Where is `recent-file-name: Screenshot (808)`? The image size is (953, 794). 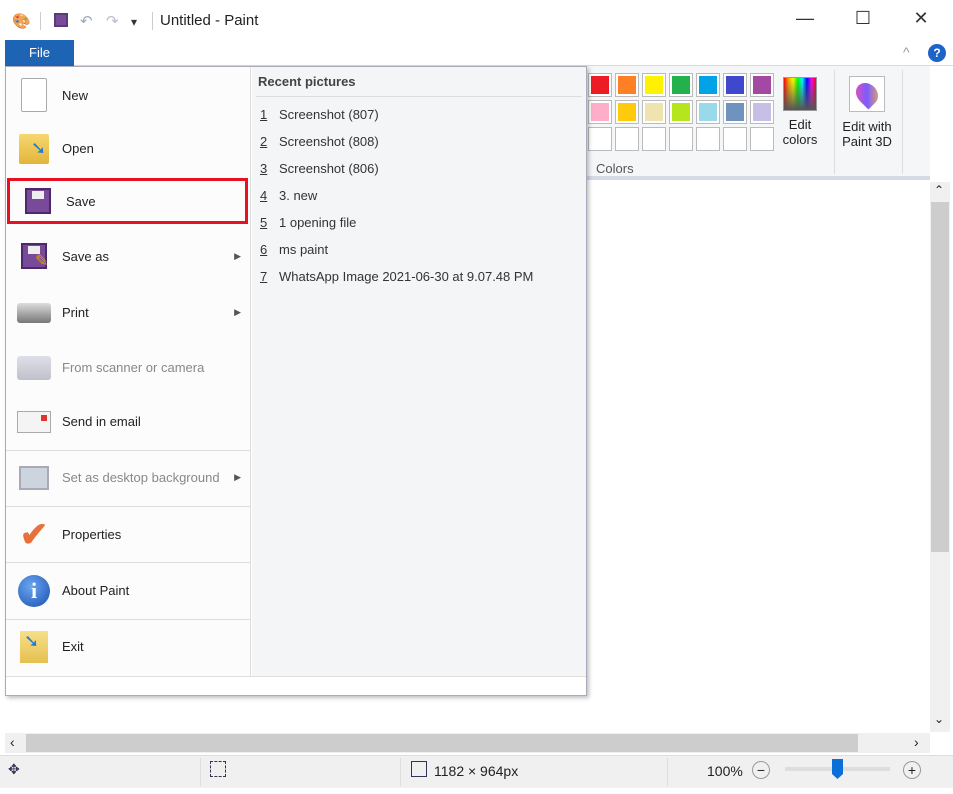
recent-file-name: Screenshot (808) is located at coordinates (329, 141).